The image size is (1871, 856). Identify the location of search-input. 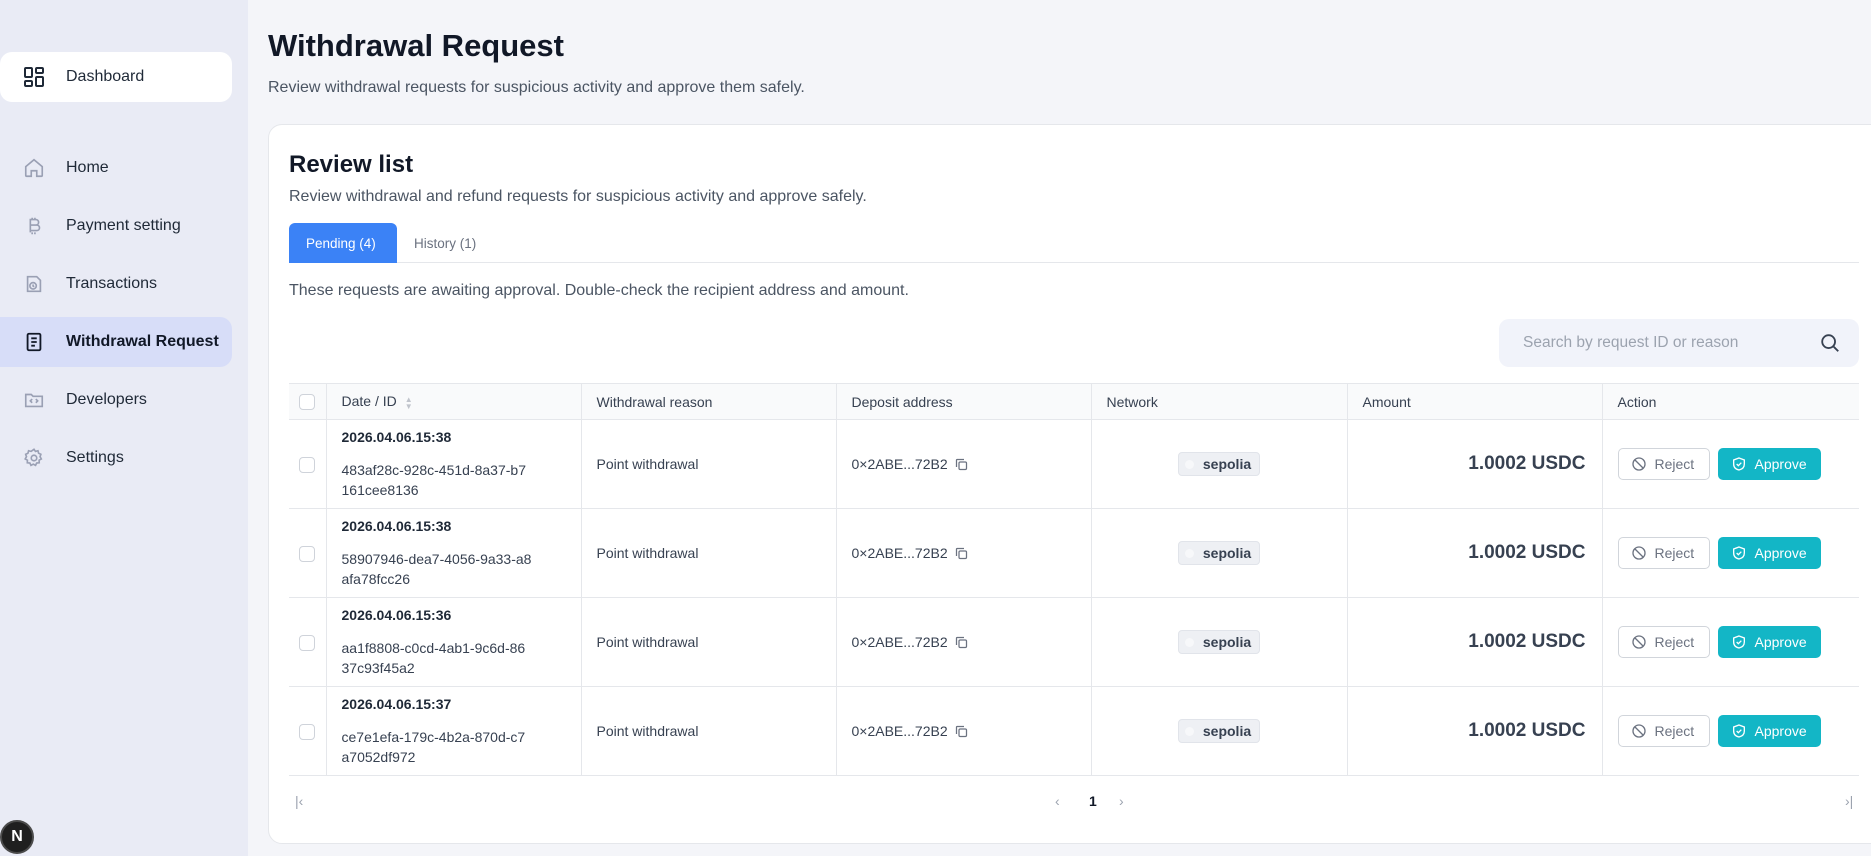
(1668, 343).